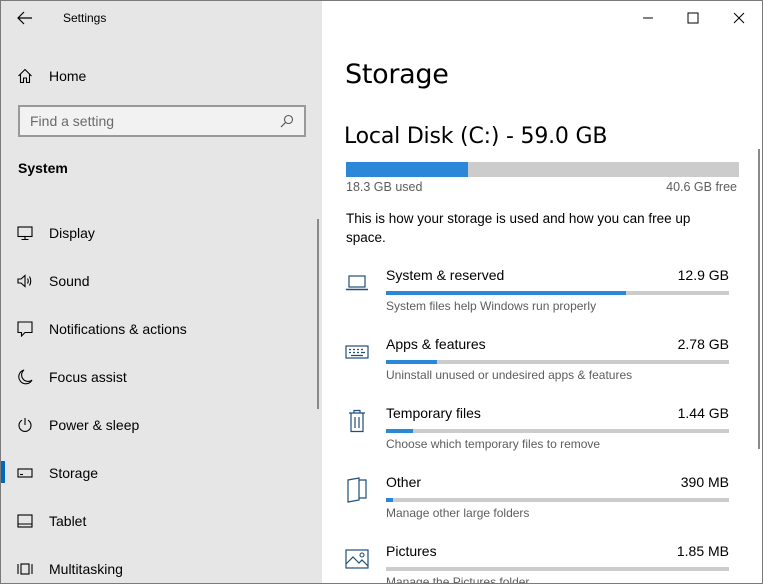 The image size is (763, 584). I want to click on folder-icon, so click(357, 490).